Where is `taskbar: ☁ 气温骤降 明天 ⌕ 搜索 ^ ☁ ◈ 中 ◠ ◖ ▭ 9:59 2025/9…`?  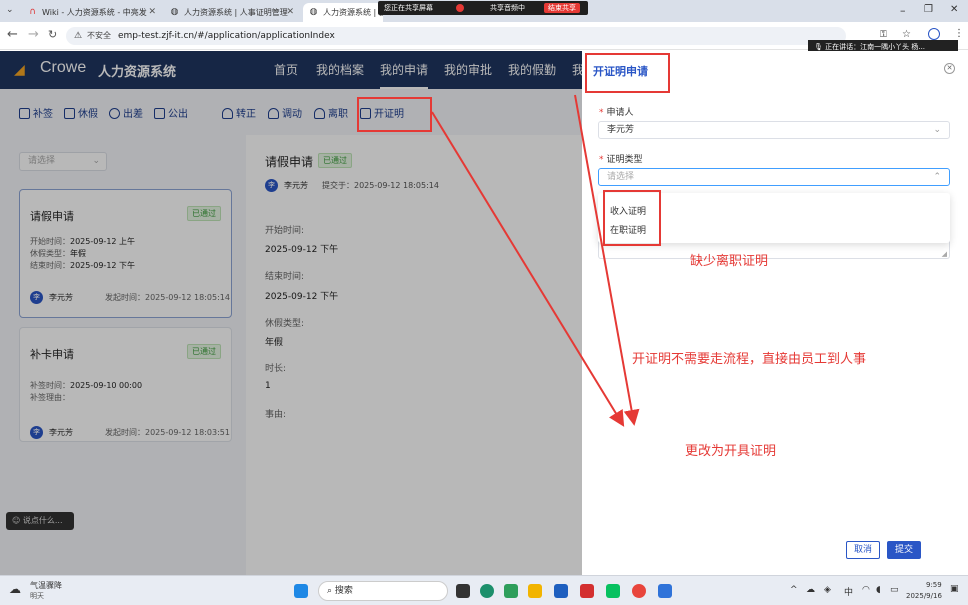
taskbar: ☁ 气温骤降 明天 ⌕ 搜索 ^ ☁ ◈ 中 ◠ ◖ ▭ 9:59 2025/9… is located at coordinates (484, 590).